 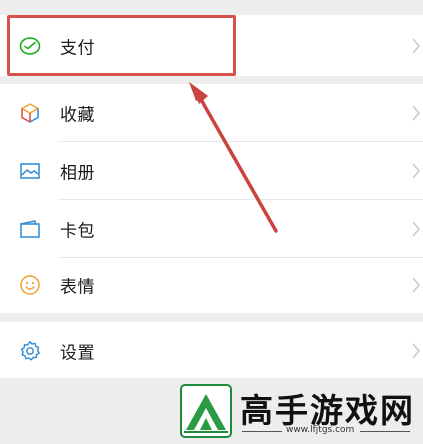 What do you see at coordinates (320, 430) in the screenshot?
I see `watermark-url: www.lfjtgs.com` at bounding box center [320, 430].